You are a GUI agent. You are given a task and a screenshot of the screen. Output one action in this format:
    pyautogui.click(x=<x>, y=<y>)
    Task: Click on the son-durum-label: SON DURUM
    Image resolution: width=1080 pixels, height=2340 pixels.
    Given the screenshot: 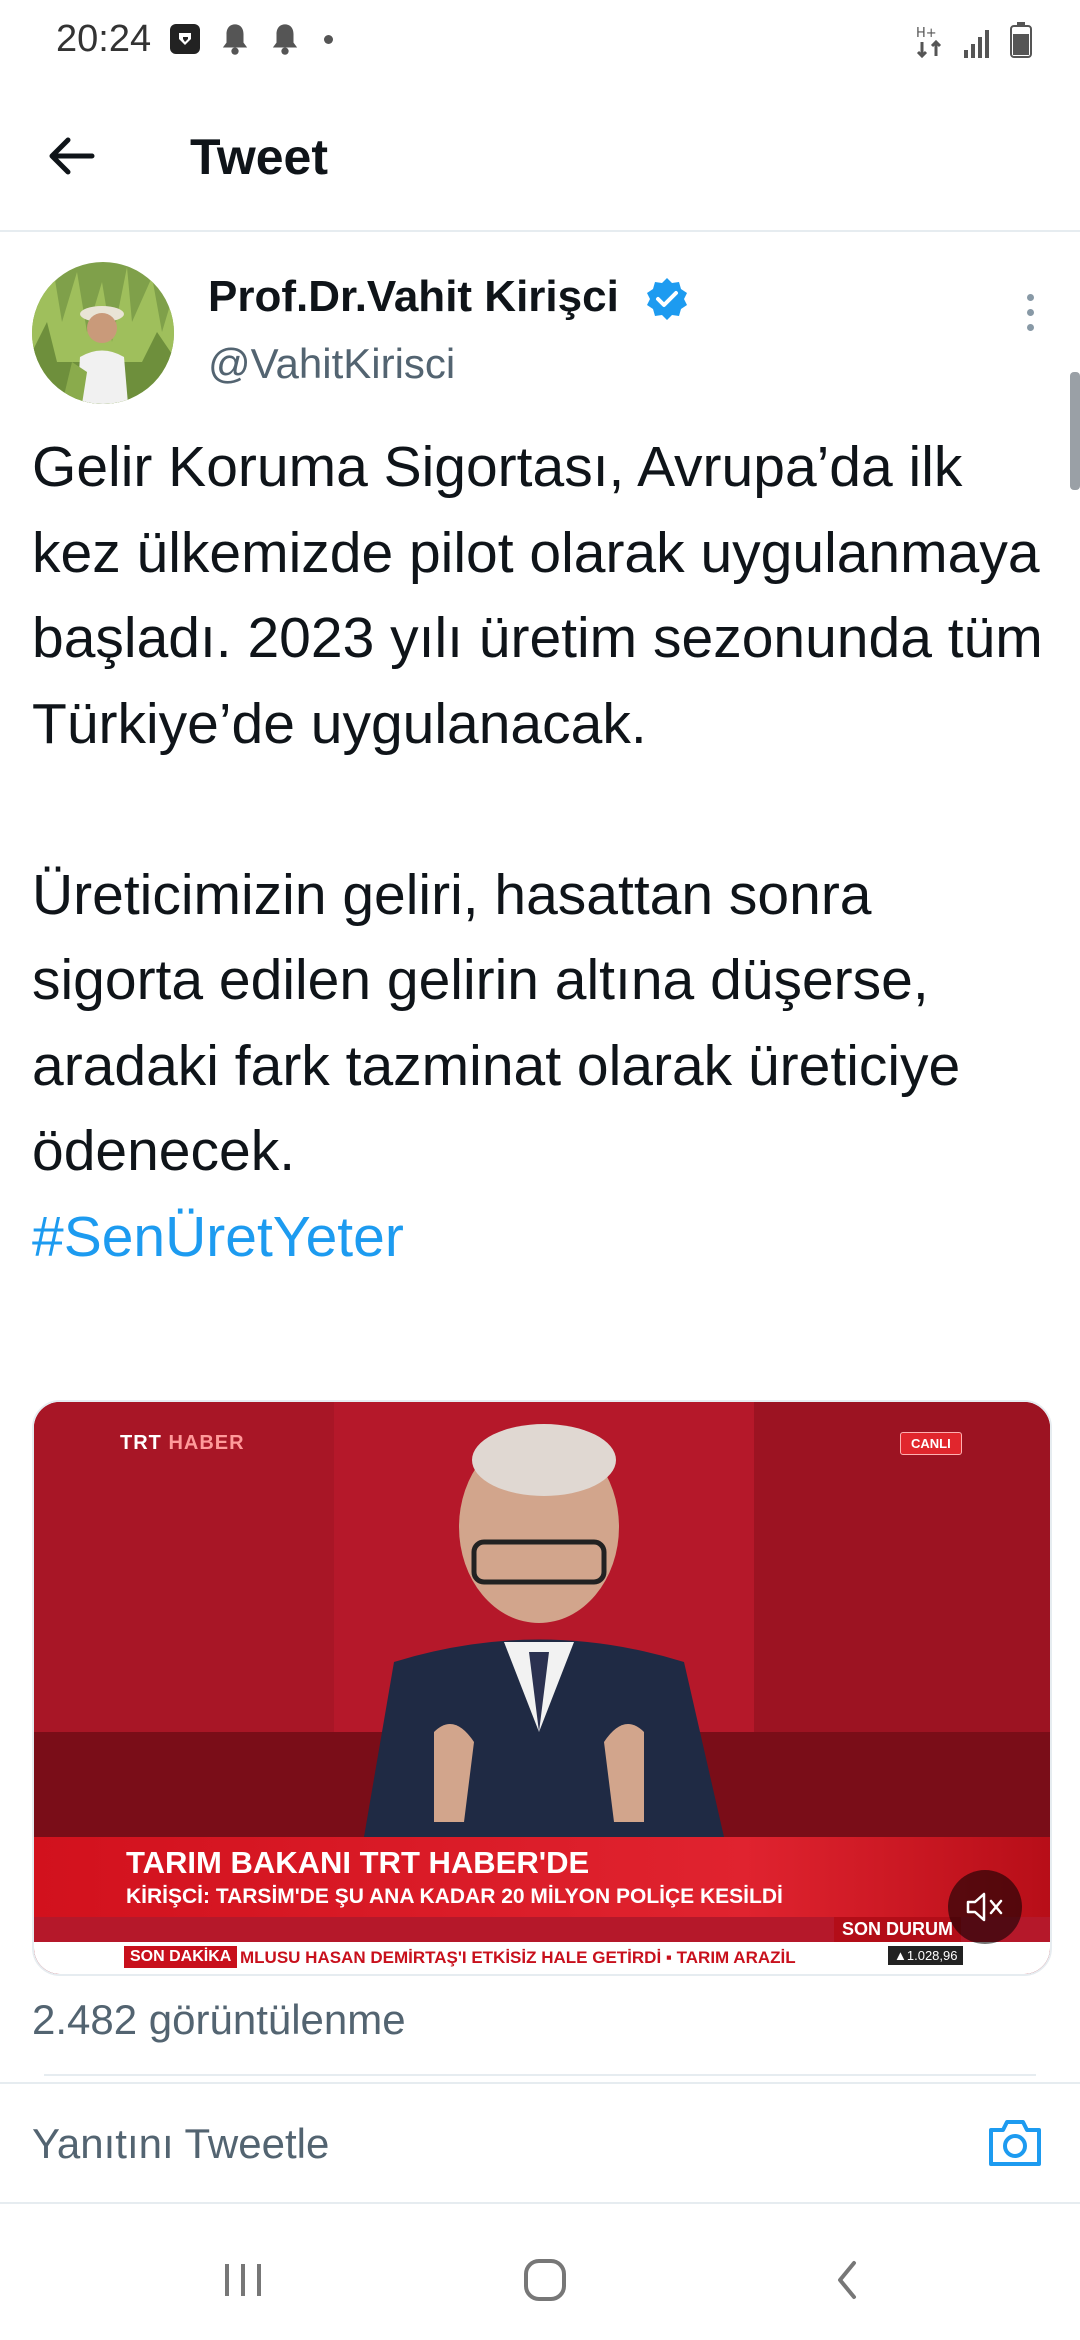 What is the action you would take?
    pyautogui.click(x=897, y=1929)
    